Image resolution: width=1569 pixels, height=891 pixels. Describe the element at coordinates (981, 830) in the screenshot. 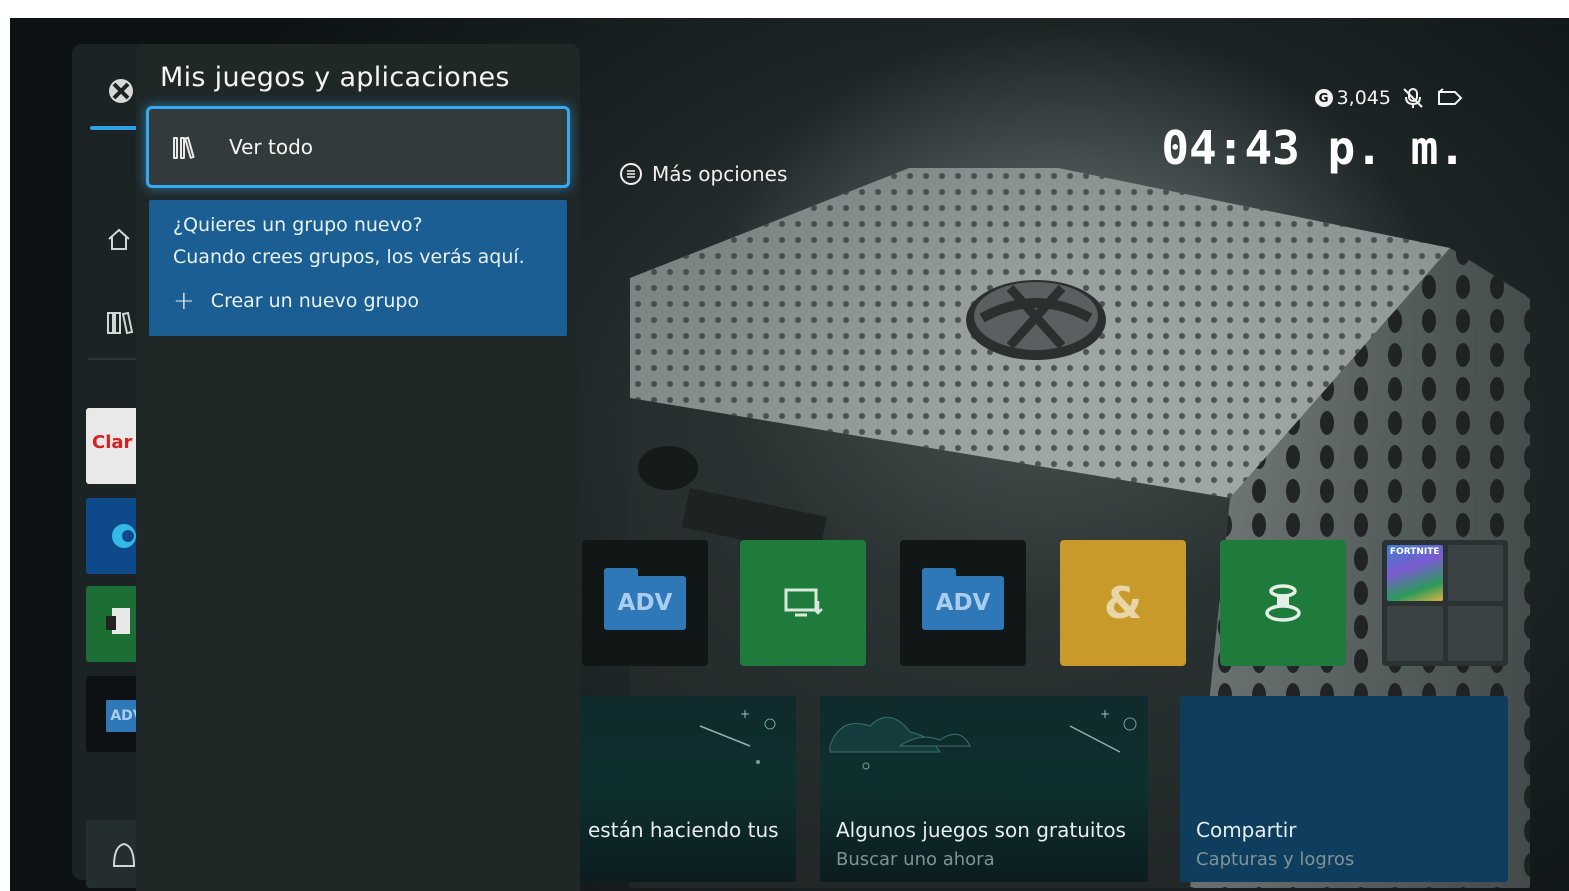

I see `card-title: Algunos juegos son gratuitos` at that location.